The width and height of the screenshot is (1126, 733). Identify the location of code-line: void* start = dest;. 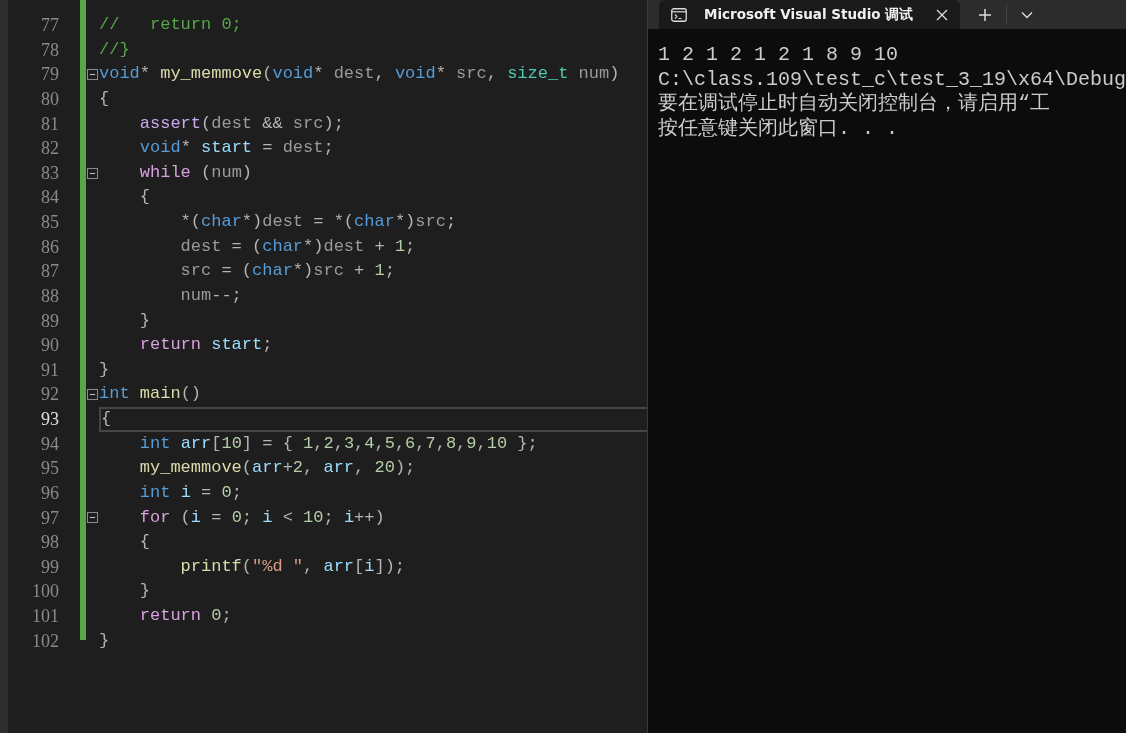
(236, 148).